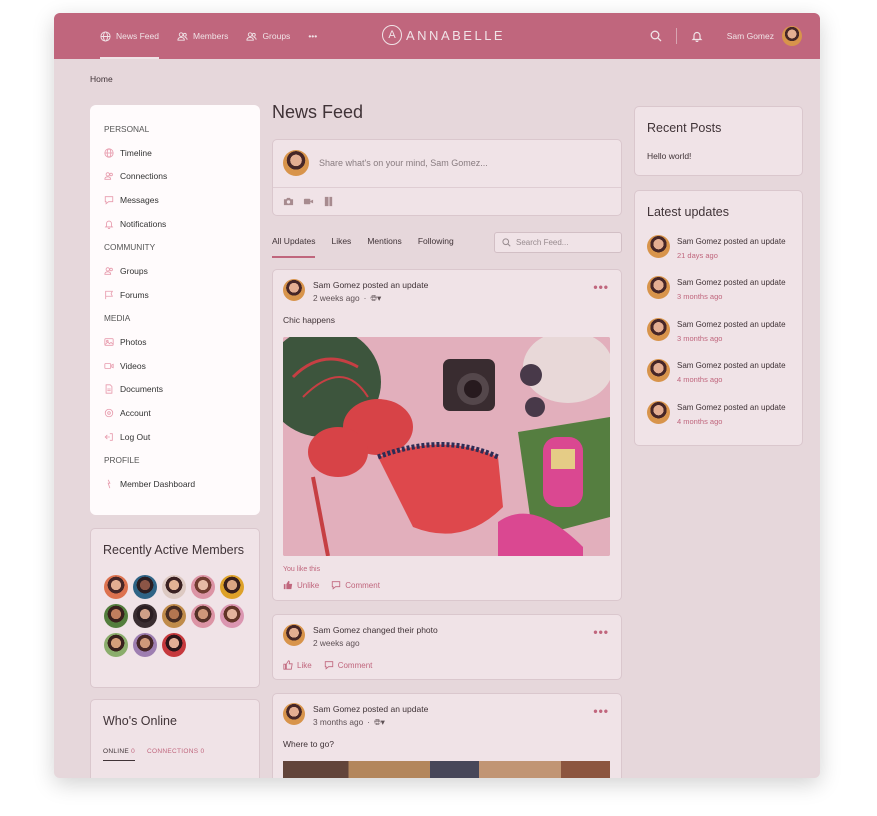  What do you see at coordinates (384, 246) in the screenshot?
I see `tab-mentions: Mentions` at bounding box center [384, 246].